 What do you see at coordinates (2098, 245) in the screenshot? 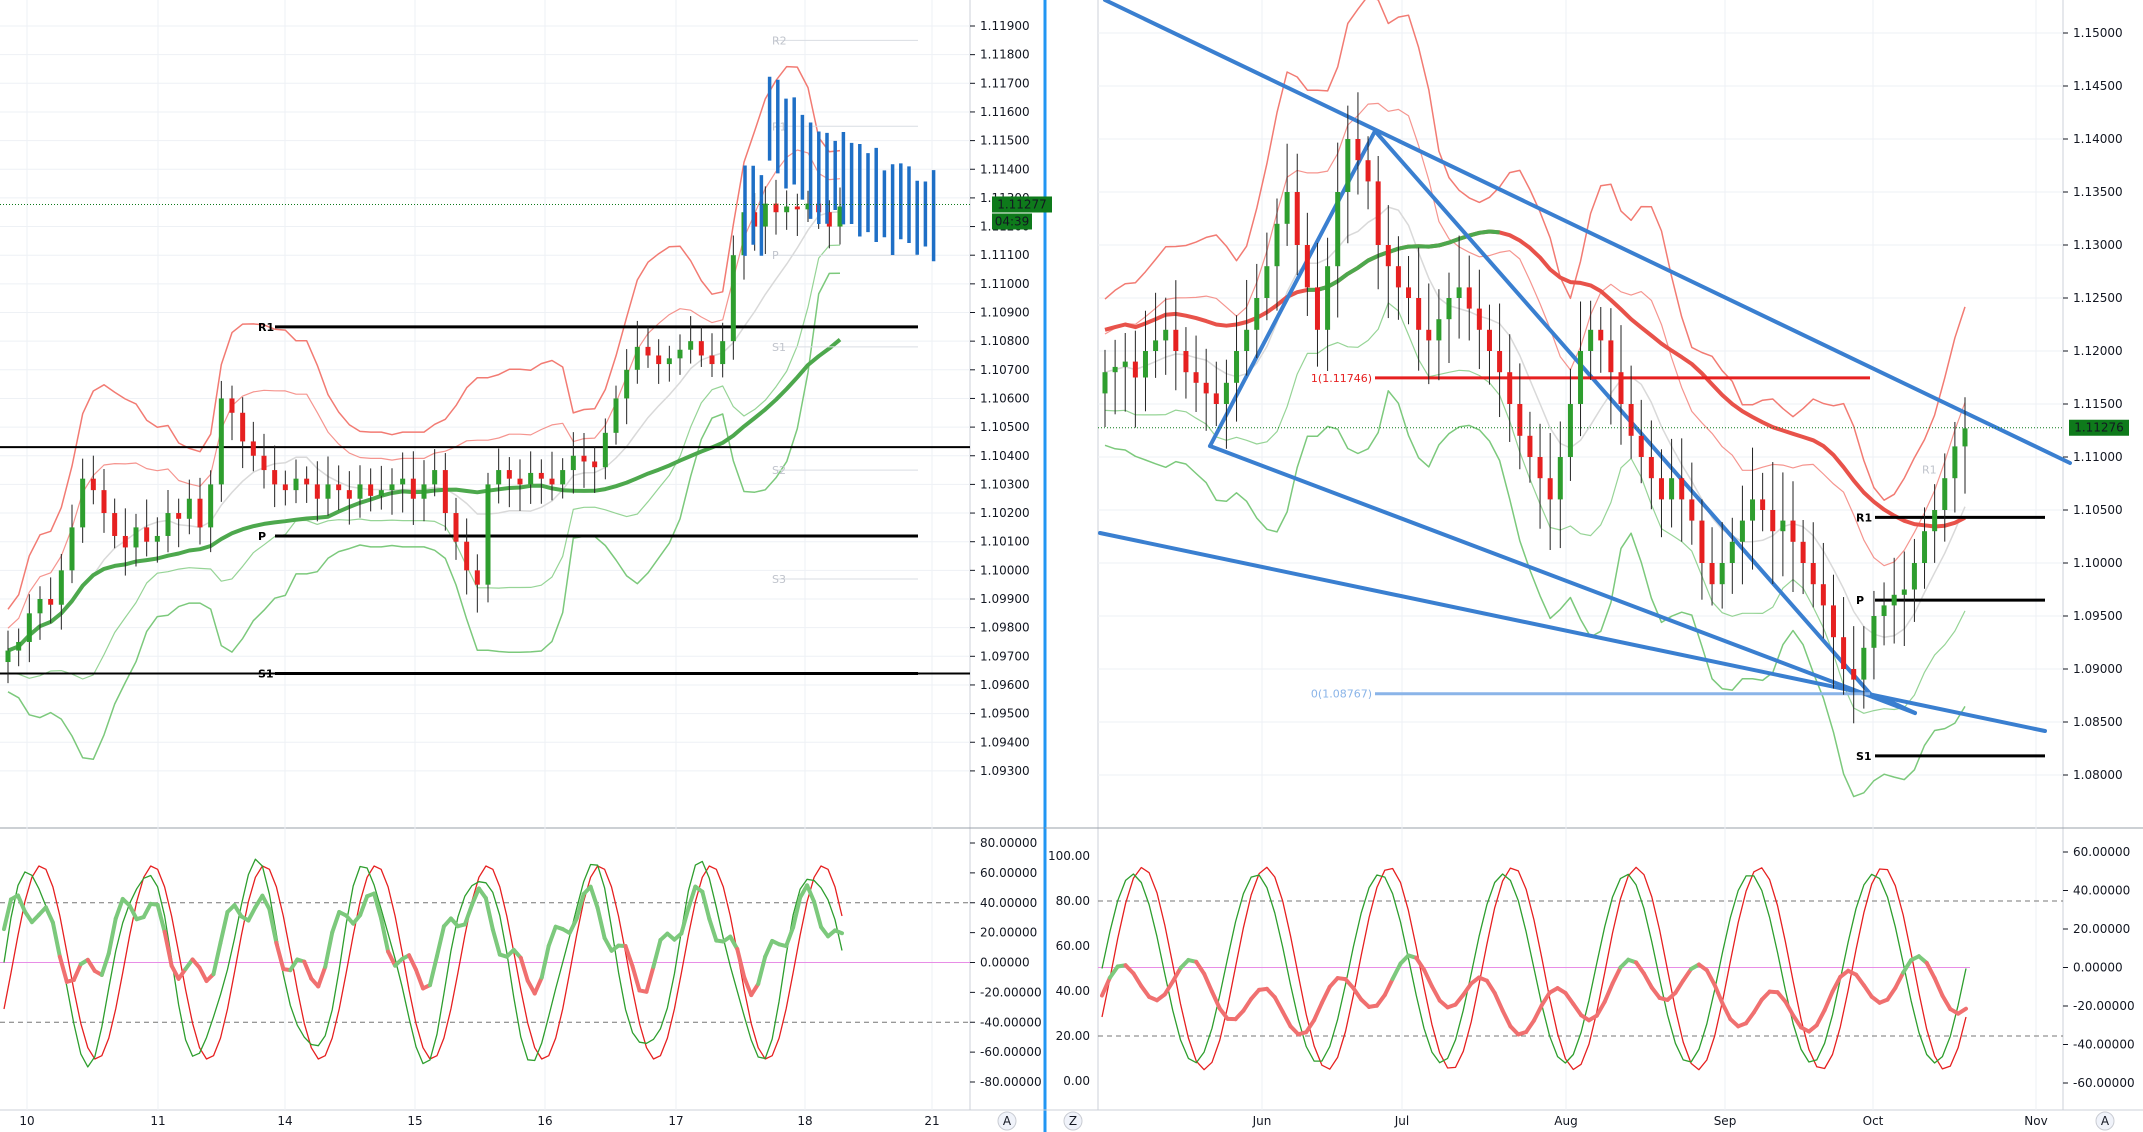
I see `y-tick-label: 1.13000` at bounding box center [2098, 245].